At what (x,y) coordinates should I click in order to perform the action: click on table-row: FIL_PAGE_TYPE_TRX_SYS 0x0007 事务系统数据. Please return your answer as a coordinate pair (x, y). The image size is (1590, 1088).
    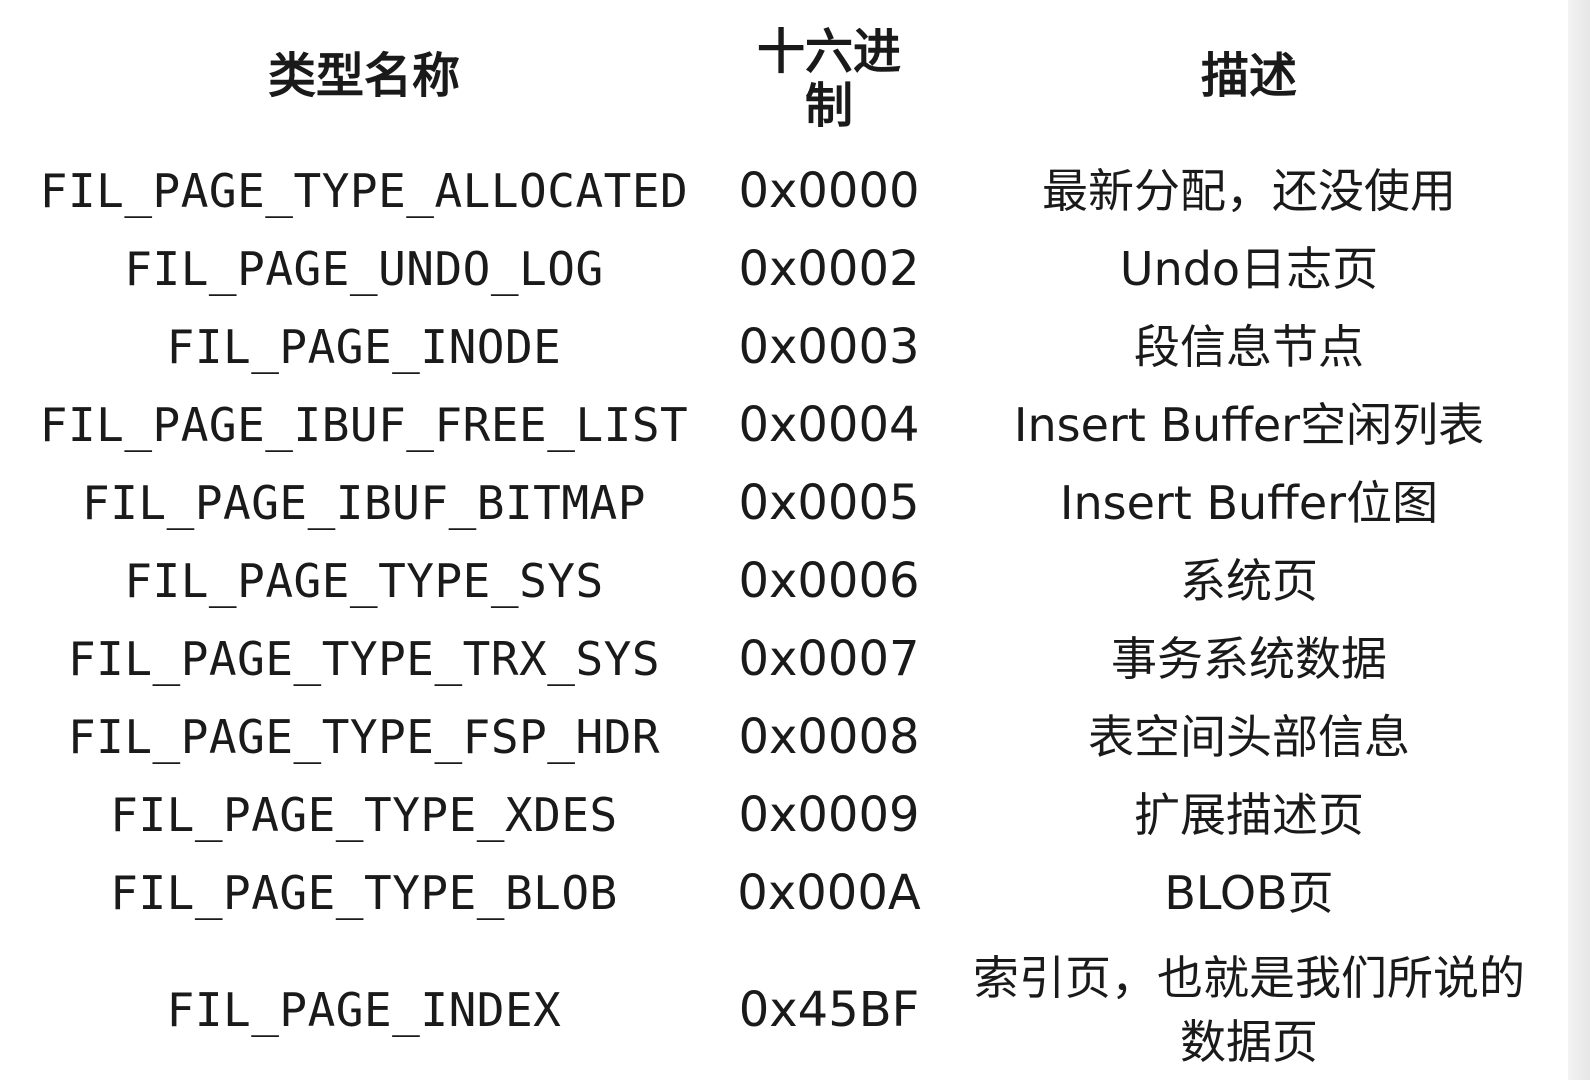
    Looking at the image, I should click on (784, 659).